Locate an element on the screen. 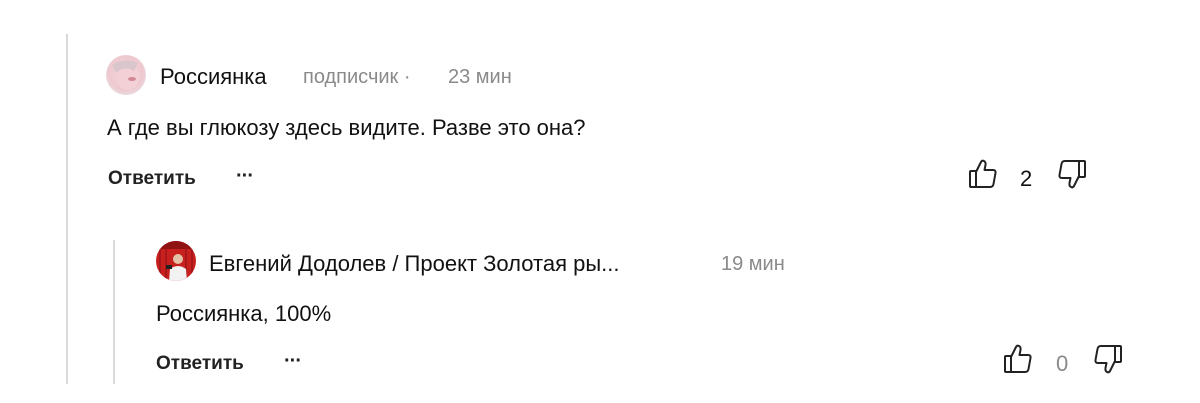 The width and height of the screenshot is (1200, 403). comment-author: Россиянка is located at coordinates (213, 77).